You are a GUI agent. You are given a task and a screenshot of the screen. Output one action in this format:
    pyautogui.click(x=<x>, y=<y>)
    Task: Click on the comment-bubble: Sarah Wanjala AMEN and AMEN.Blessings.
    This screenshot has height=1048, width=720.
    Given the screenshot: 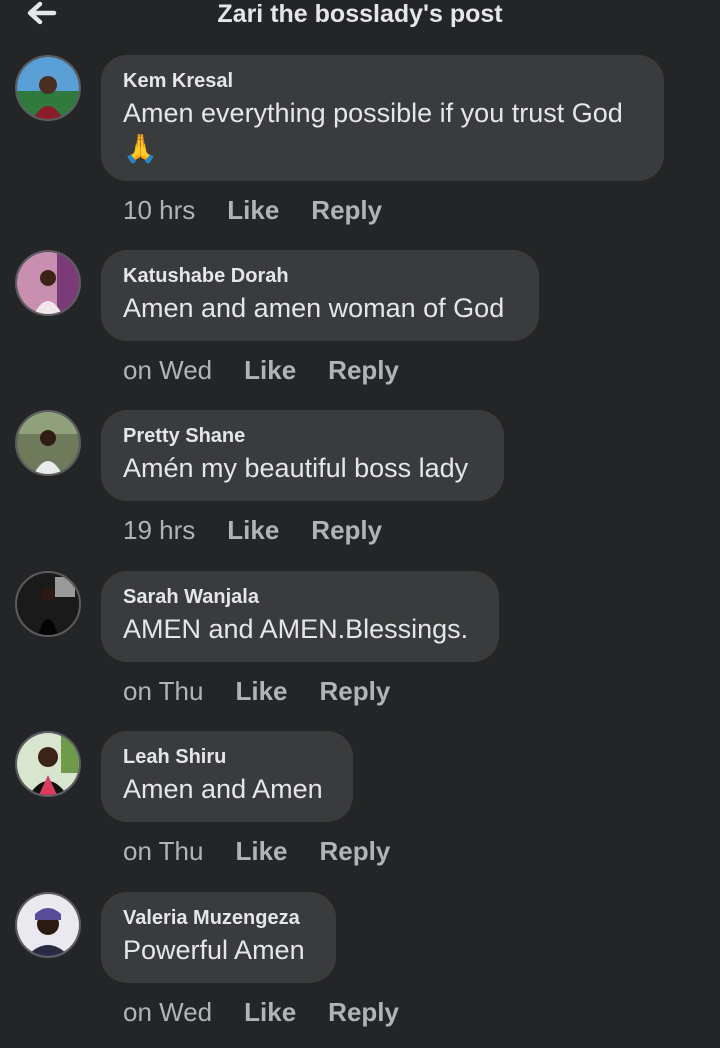 What is the action you would take?
    pyautogui.click(x=300, y=616)
    